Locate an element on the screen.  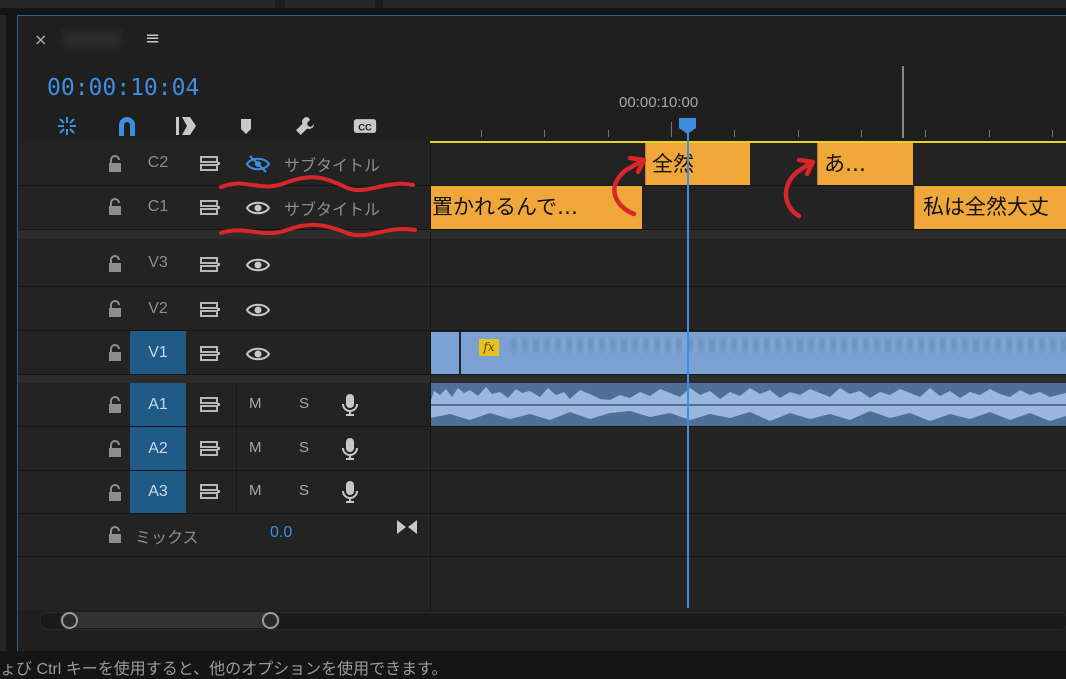
zoom-handle-left is located at coordinates (69, 620).